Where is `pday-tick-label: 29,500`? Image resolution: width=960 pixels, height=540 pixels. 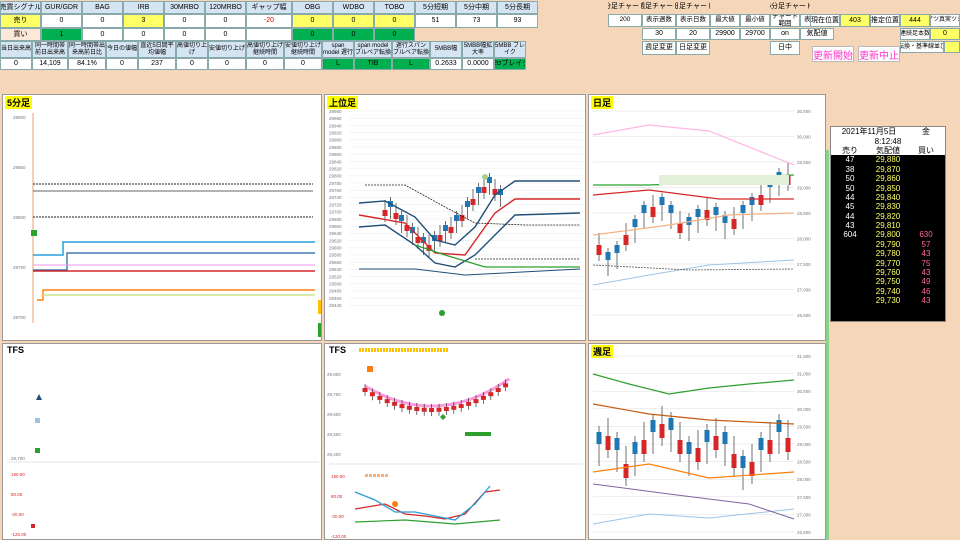
pday-tick-label: 29,500 is located at coordinates (804, 162).